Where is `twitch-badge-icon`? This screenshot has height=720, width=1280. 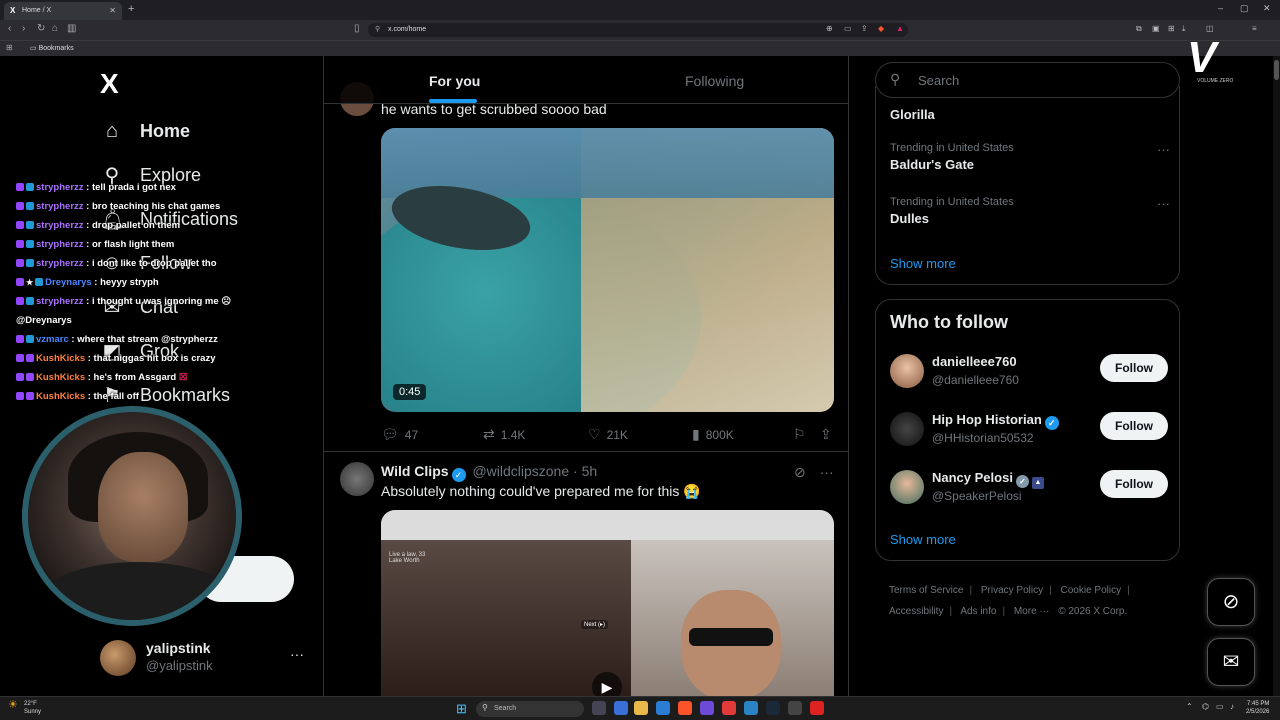
twitch-badge-icon is located at coordinates (20, 358).